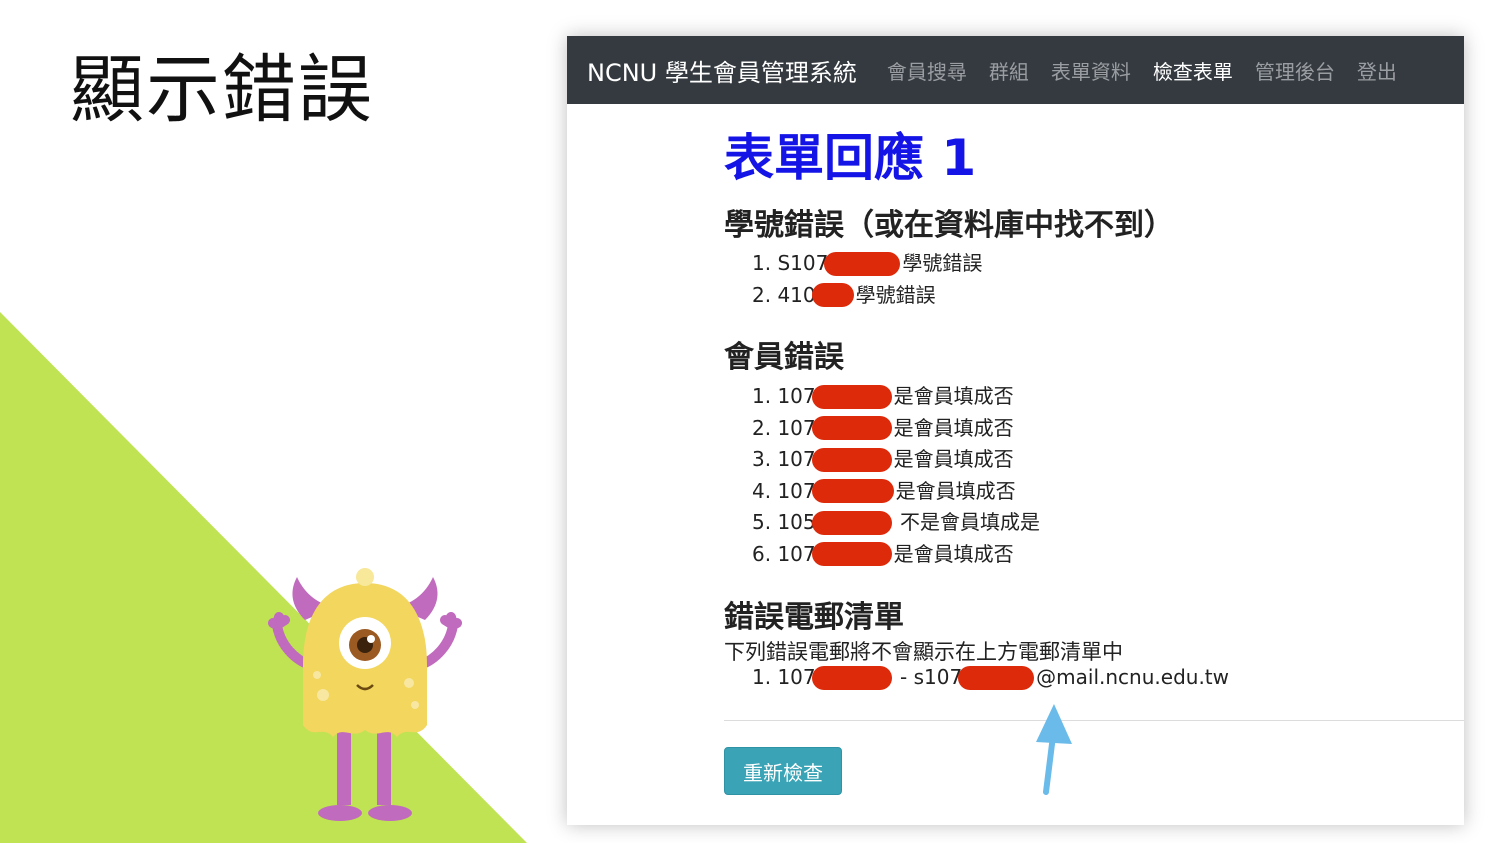 This screenshot has height=843, width=1500. What do you see at coordinates (867, 279) in the screenshot?
I see `student-id-error-list: 1. S107 學號錯誤 2. 410 學號錯誤` at bounding box center [867, 279].